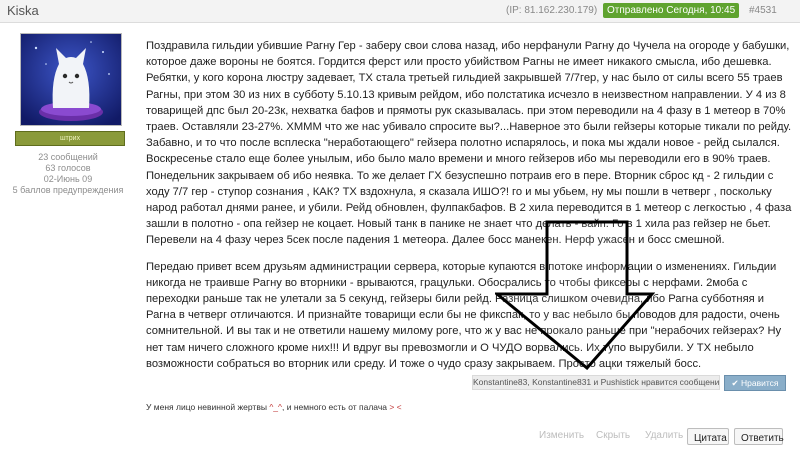  Describe the element at coordinates (70, 138) in the screenshot. I see `user-rank-badge: штрих` at that location.